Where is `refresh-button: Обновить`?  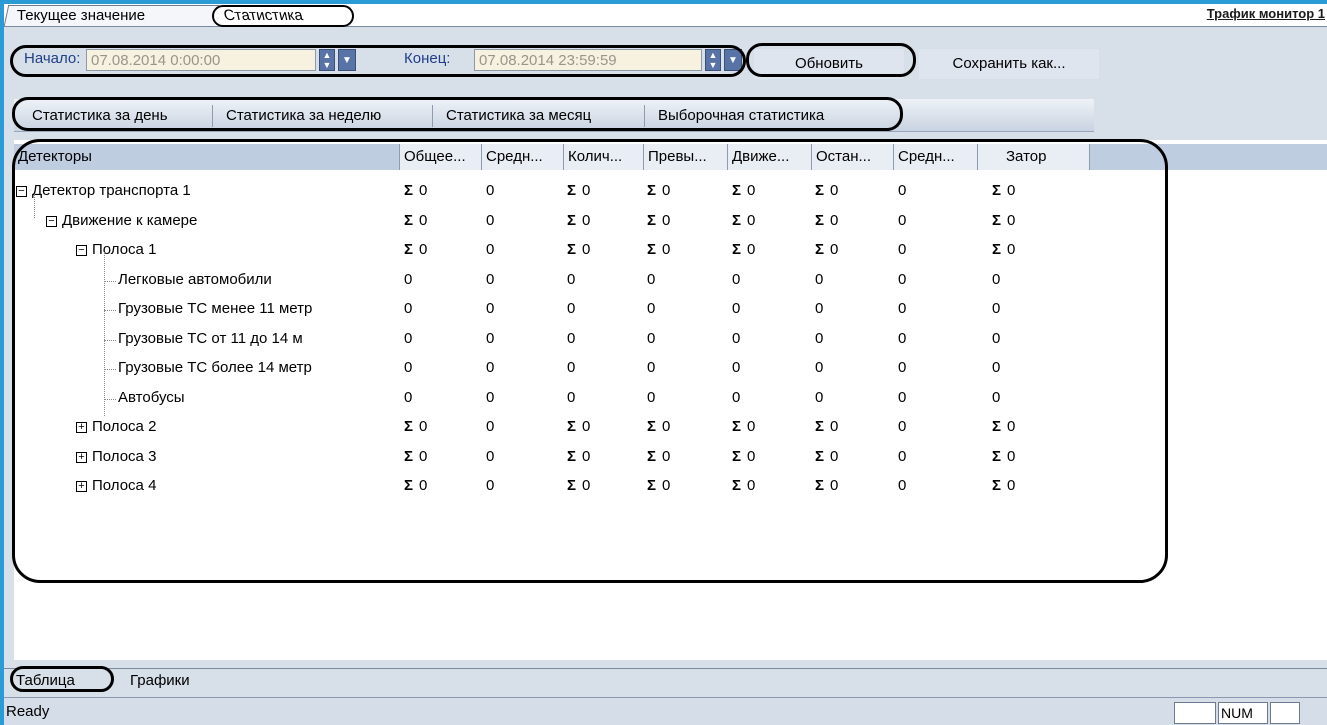
refresh-button: Обновить is located at coordinates (829, 64).